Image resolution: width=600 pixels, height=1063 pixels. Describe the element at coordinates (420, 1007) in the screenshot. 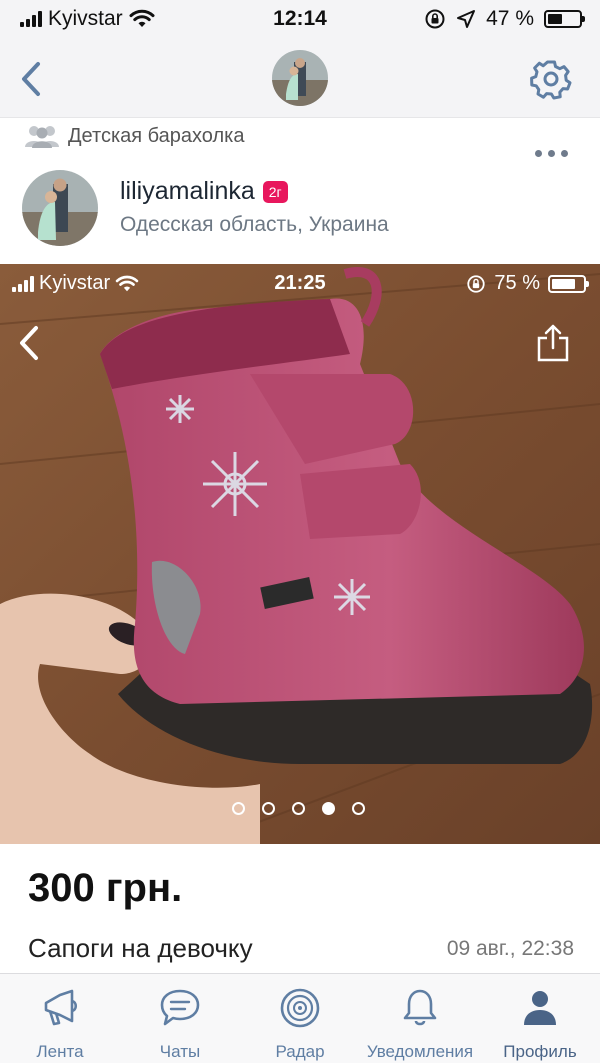

I see `bell-icon` at that location.